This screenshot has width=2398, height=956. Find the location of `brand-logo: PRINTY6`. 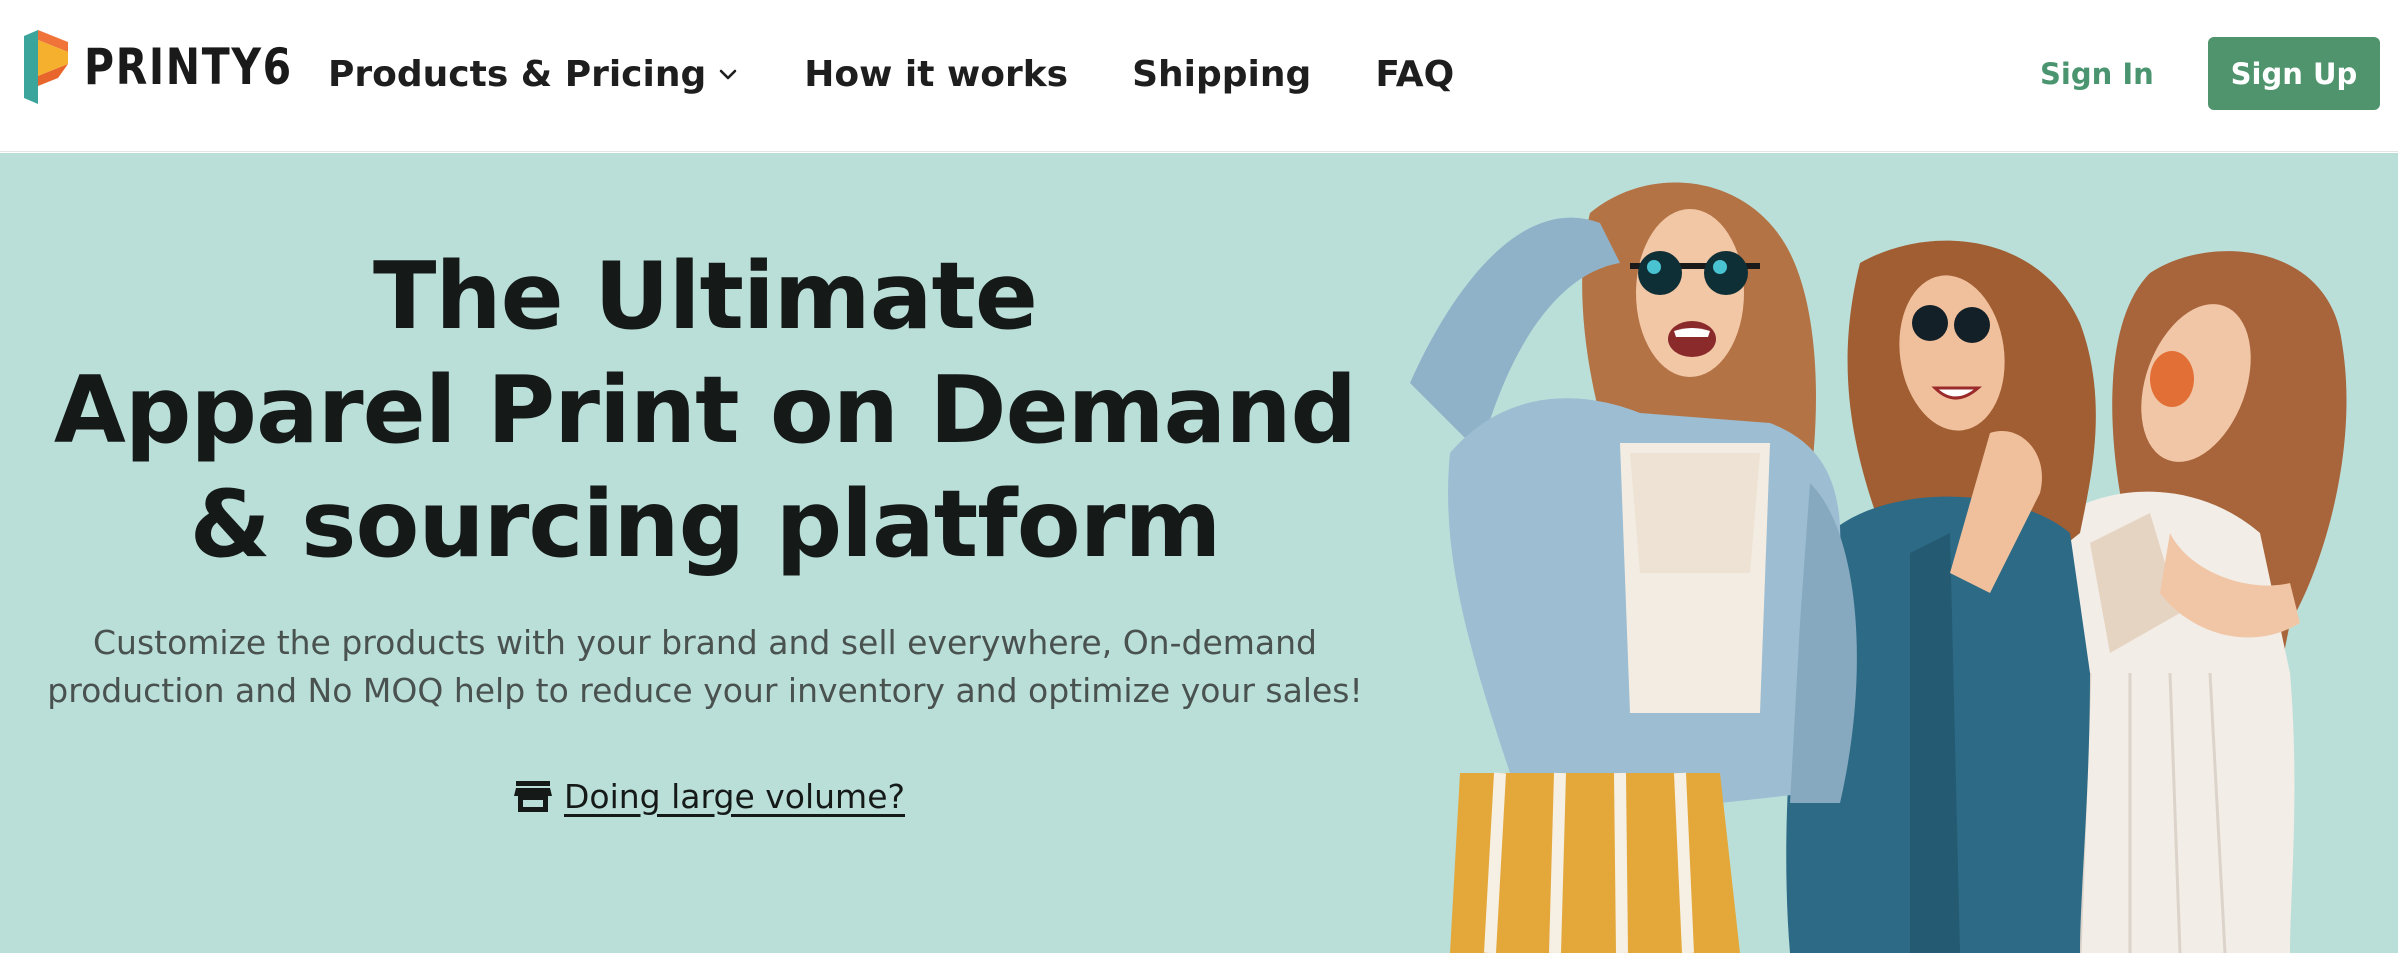

brand-logo: PRINTY6 is located at coordinates (181, 67).